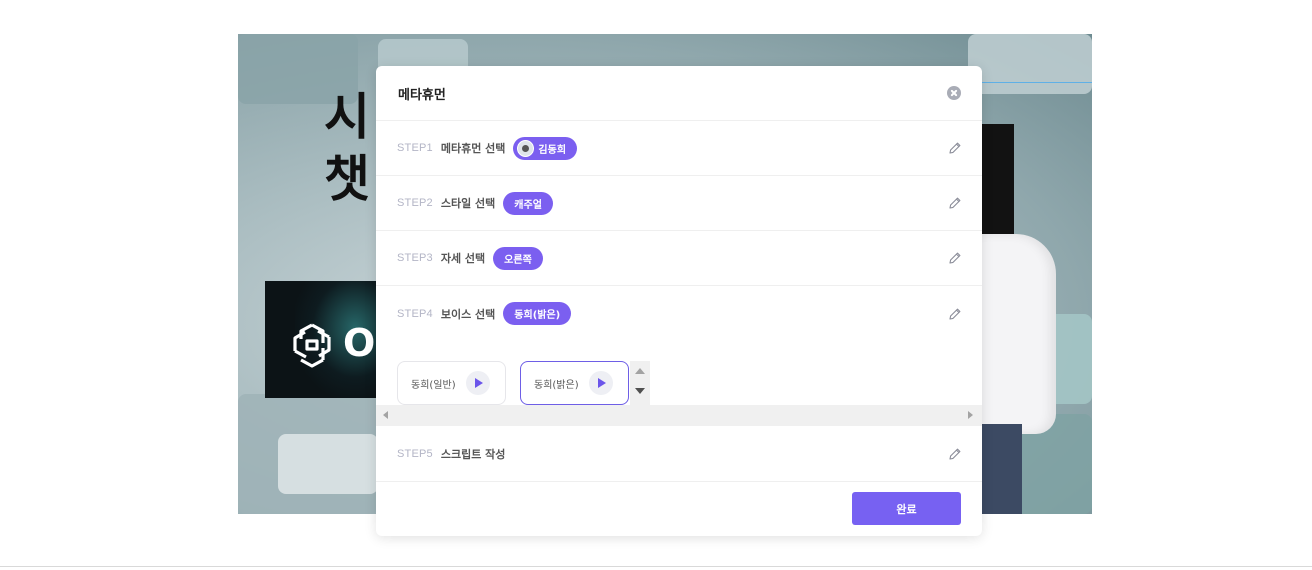 This screenshot has width=1312, height=570. Describe the element at coordinates (312, 345) in the screenshot. I see `openai-logo-icon` at that location.